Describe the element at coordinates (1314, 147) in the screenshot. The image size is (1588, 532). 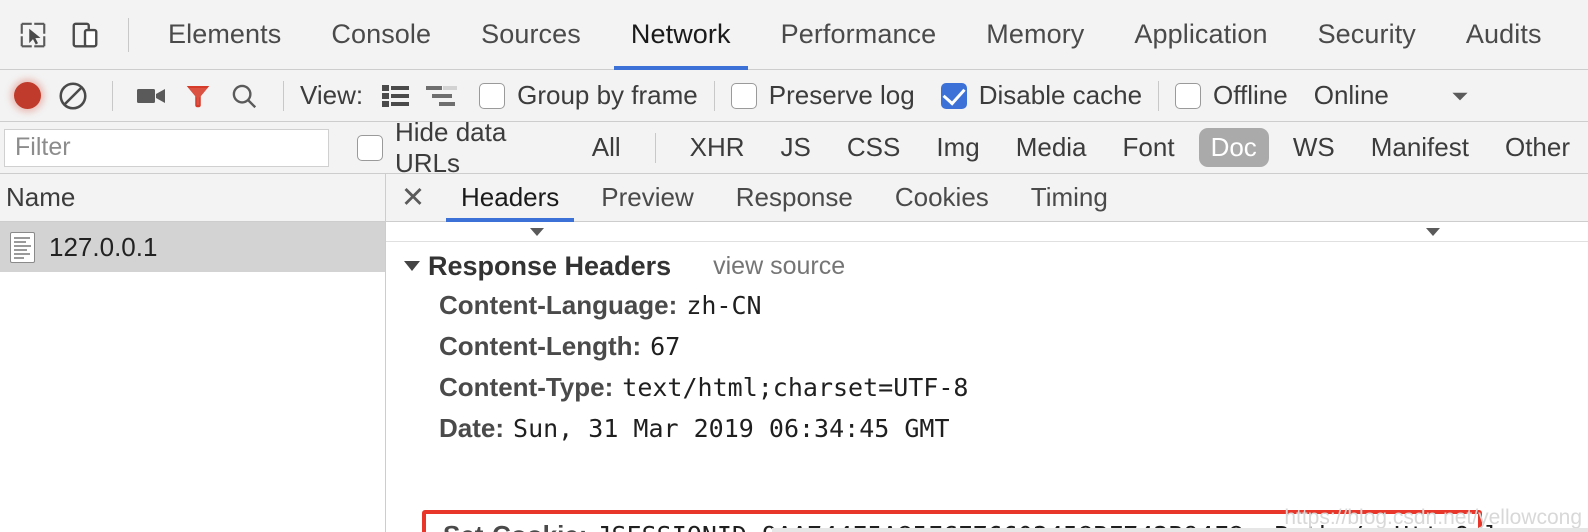
I see `filter-type-ws: WS` at that location.